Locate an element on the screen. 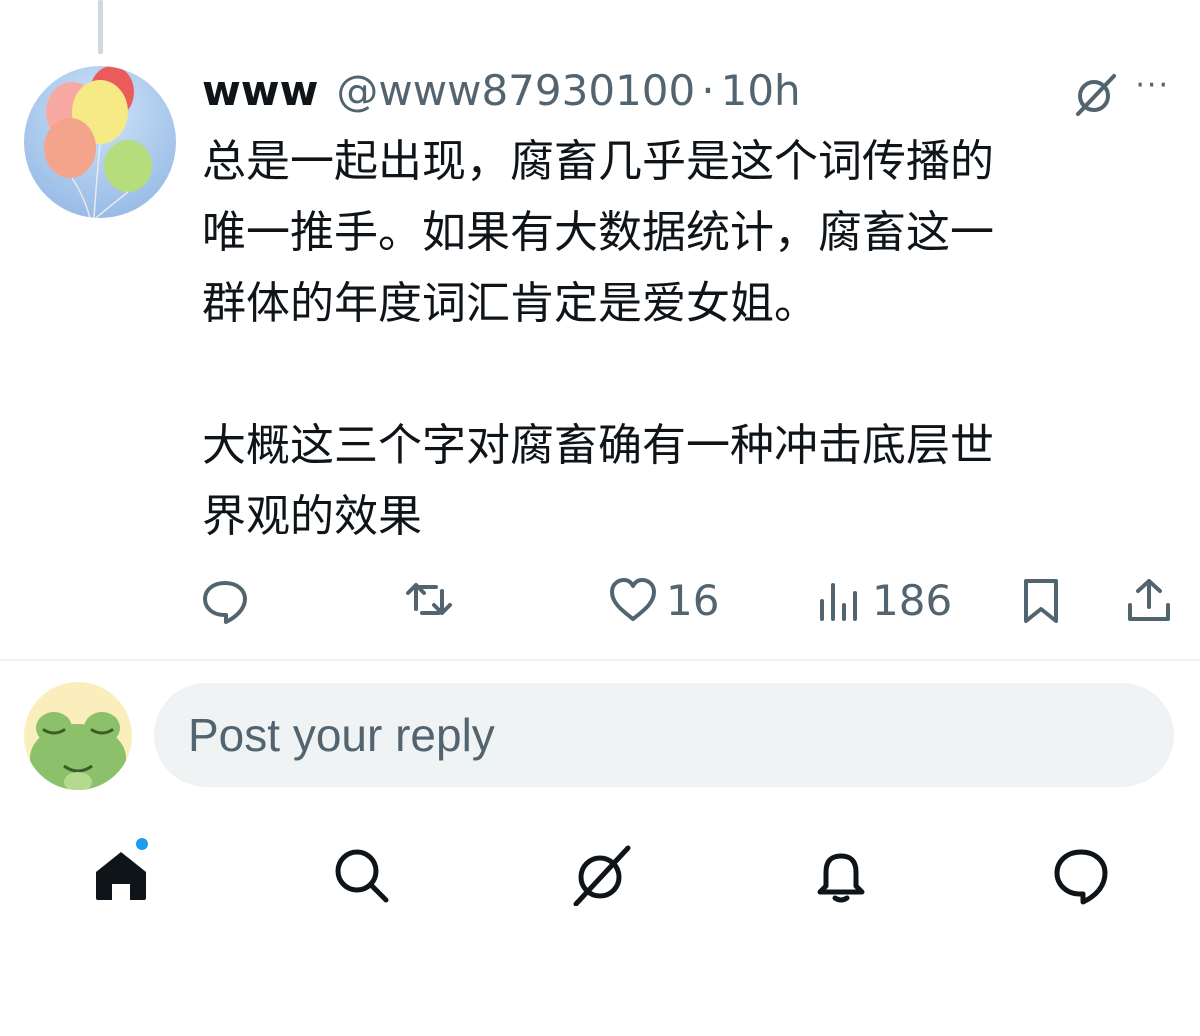  tweet-text-line: 总是一起出现，腐畜几乎是这个词传播的 is located at coordinates (598, 161).